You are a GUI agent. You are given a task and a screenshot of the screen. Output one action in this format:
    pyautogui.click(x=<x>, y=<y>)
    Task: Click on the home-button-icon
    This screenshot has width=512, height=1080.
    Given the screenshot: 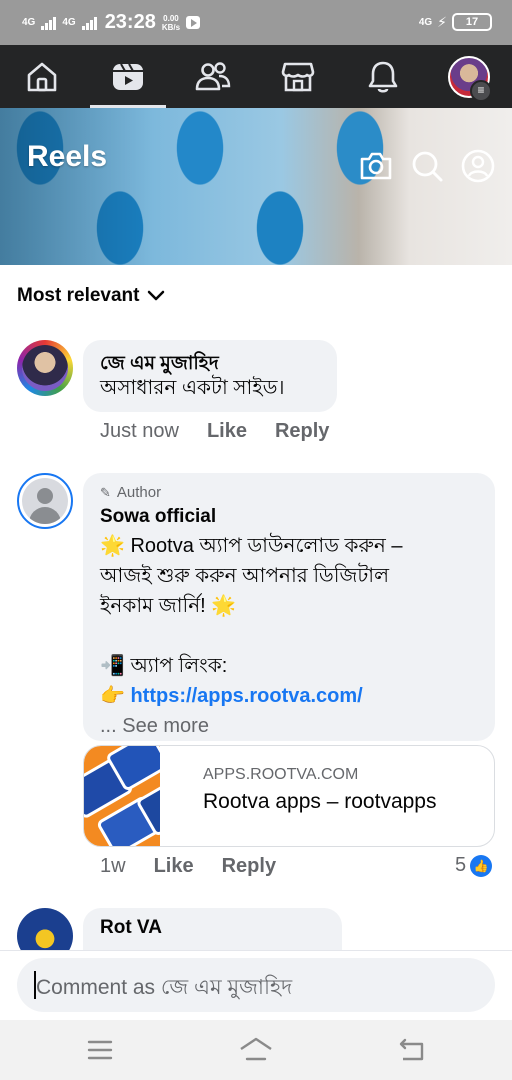 What is the action you would take?
    pyautogui.click(x=256, y=1050)
    